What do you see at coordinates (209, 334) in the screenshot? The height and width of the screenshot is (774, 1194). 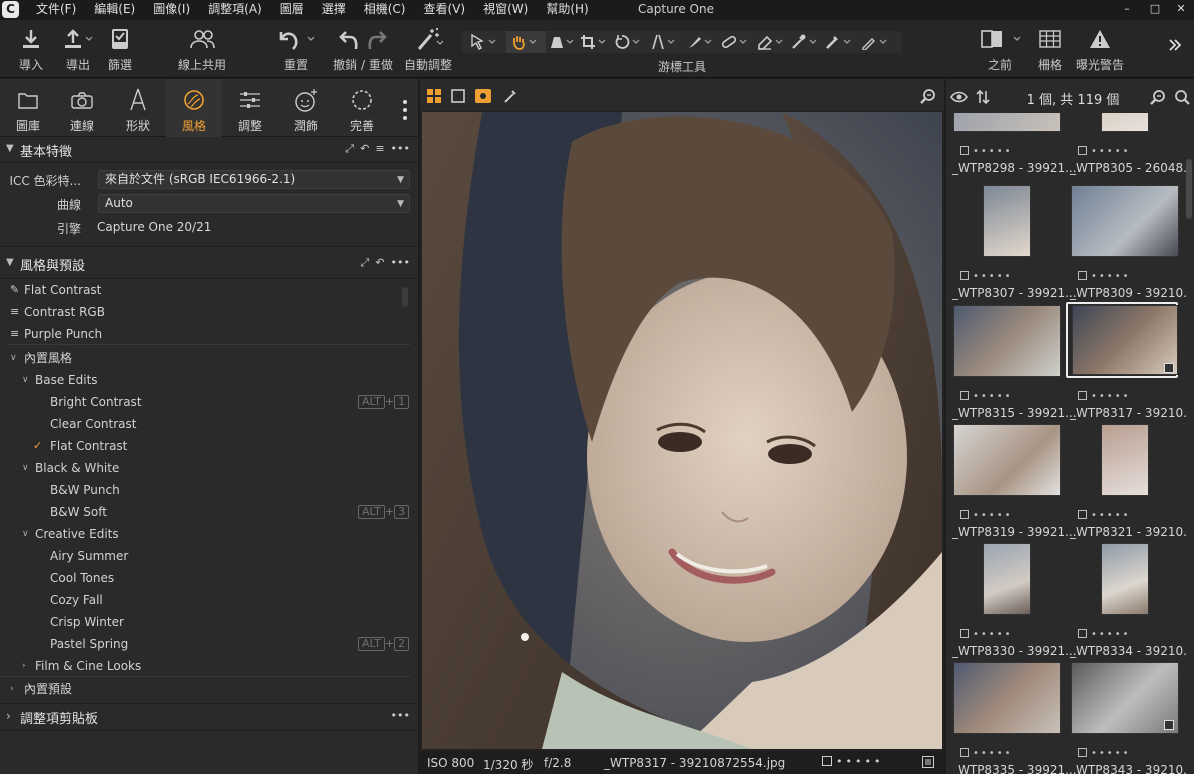 I see `user-style-purple-punch: ≡ Purple Punch` at bounding box center [209, 334].